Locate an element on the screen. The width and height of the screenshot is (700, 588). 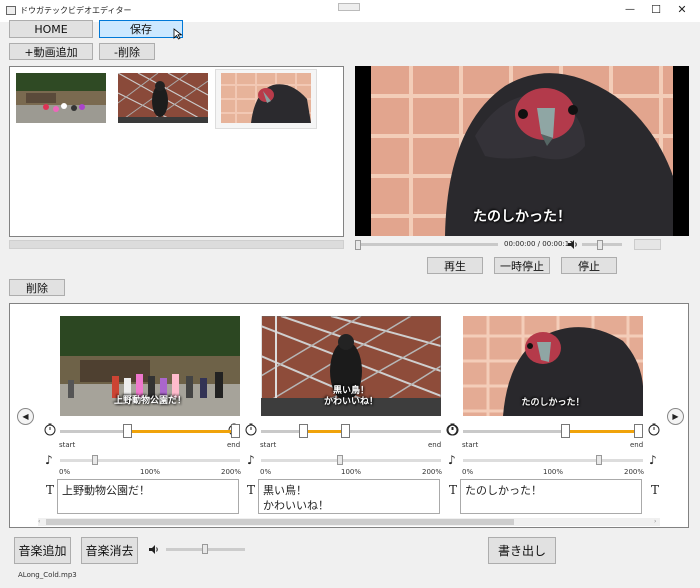
library-thumb-eagle is located at coordinates (266, 98).